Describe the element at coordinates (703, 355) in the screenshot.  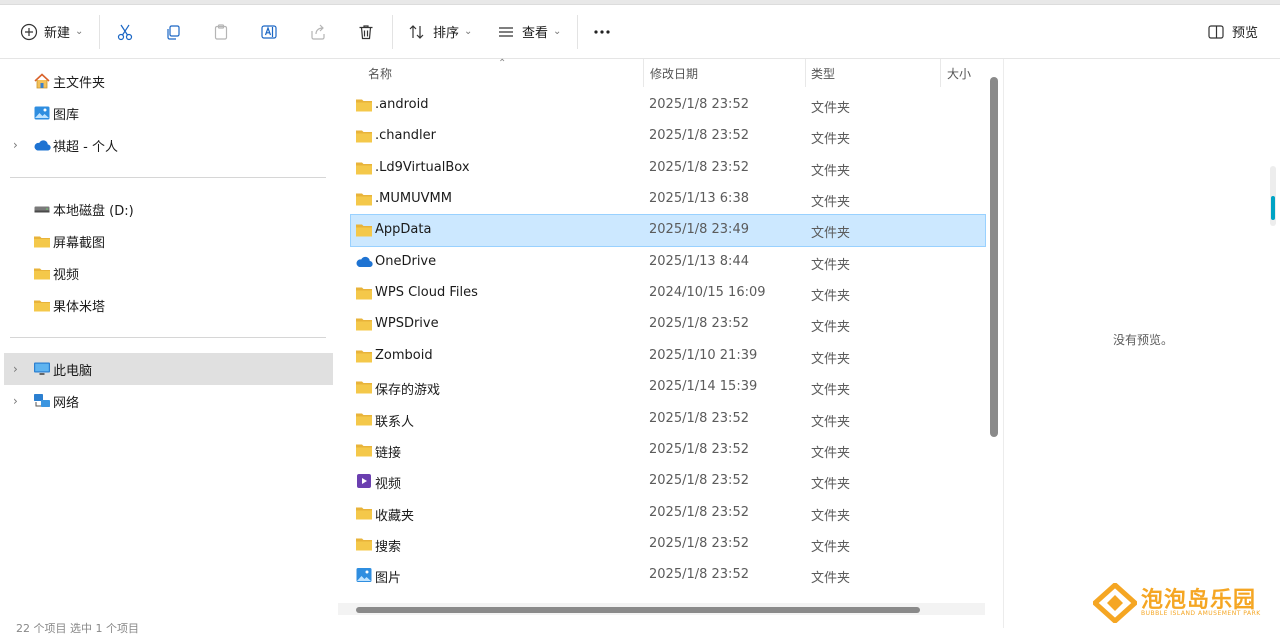
I see `file-modified-date: 2025/1/10 21:39` at that location.